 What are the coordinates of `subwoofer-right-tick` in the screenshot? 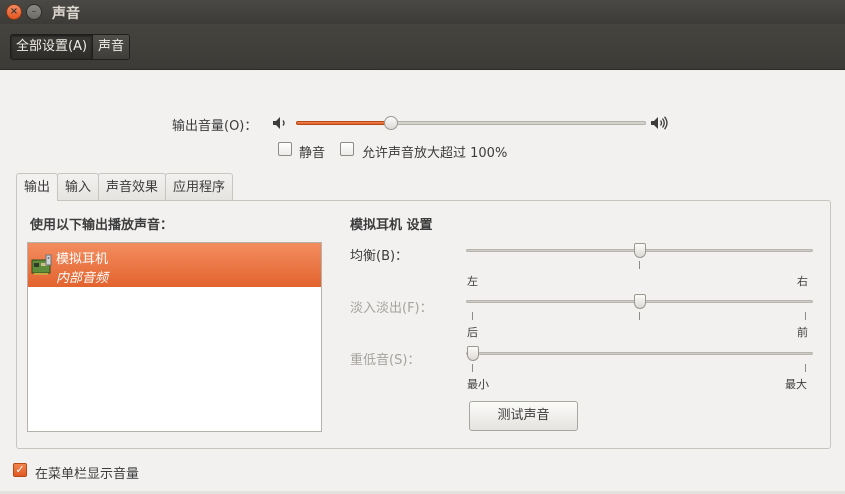 It's located at (805, 368).